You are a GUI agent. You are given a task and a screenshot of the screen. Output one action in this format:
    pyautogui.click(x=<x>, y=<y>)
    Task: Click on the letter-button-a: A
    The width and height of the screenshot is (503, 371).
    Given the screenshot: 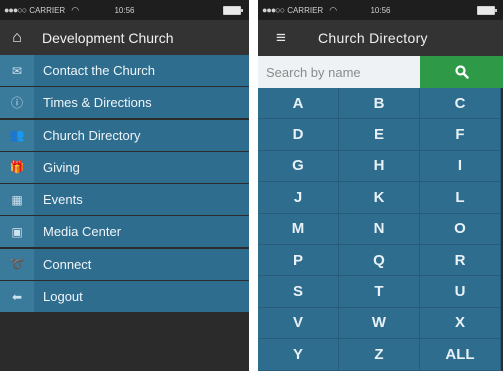 What is the action you would take?
    pyautogui.click(x=298, y=104)
    